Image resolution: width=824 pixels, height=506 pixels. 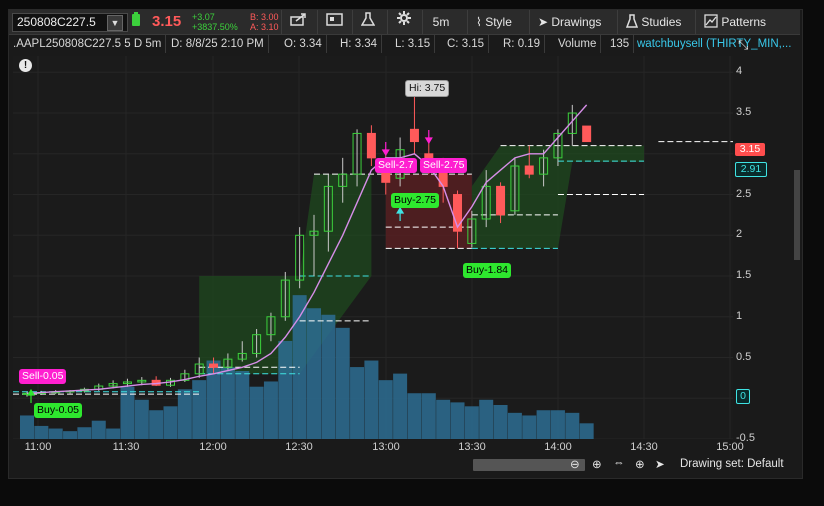 What do you see at coordinates (56, 22) in the screenshot?
I see `symbol-text: 250808C227.5` at bounding box center [56, 22].